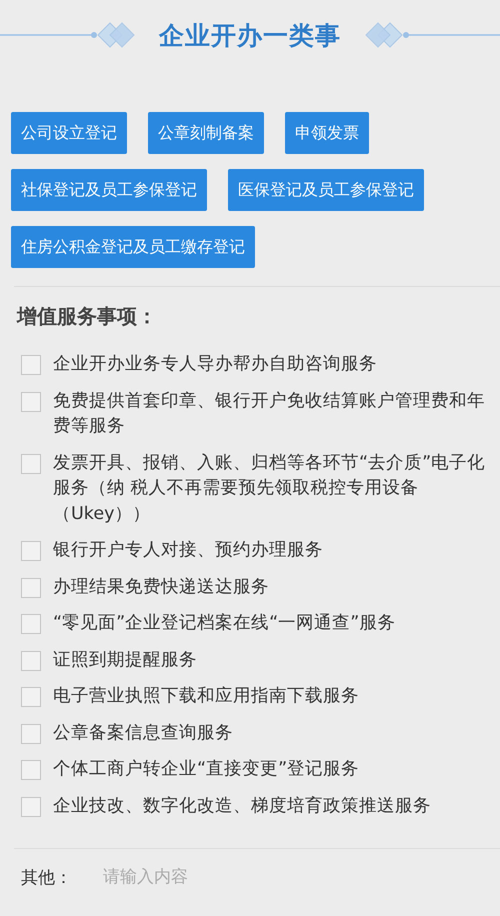 Image resolution: width=500 pixels, height=916 pixels. Describe the element at coordinates (87, 316) in the screenshot. I see `section-heading: 增值服务事项：` at that location.